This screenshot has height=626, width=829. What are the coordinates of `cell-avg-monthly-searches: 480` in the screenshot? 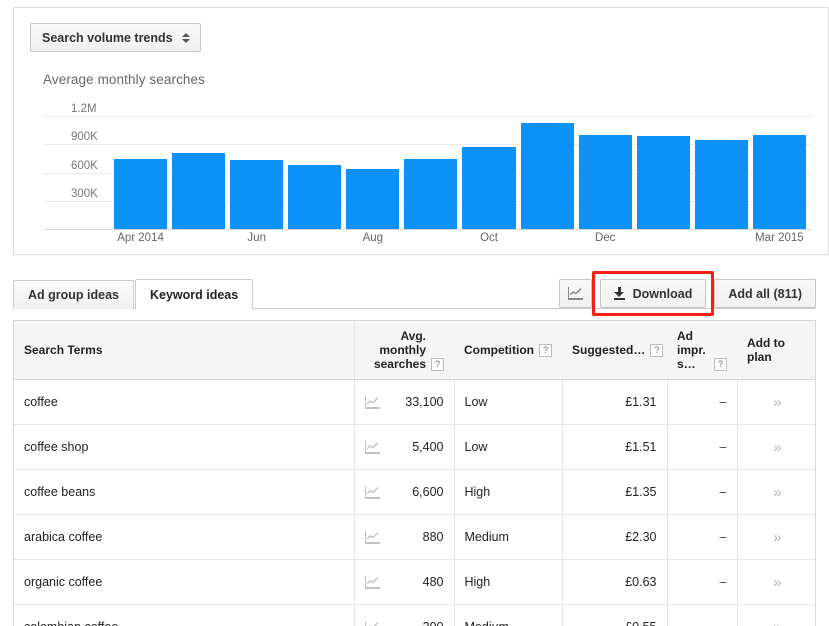 It's located at (404, 582).